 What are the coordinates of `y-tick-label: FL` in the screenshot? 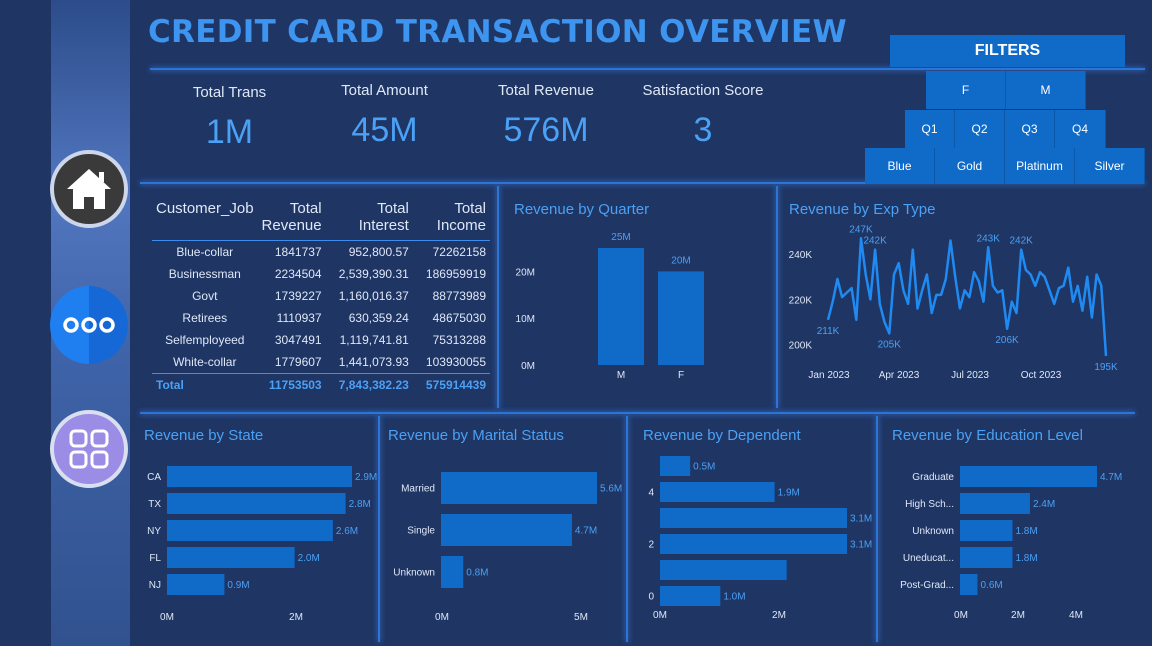 It's located at (155, 558).